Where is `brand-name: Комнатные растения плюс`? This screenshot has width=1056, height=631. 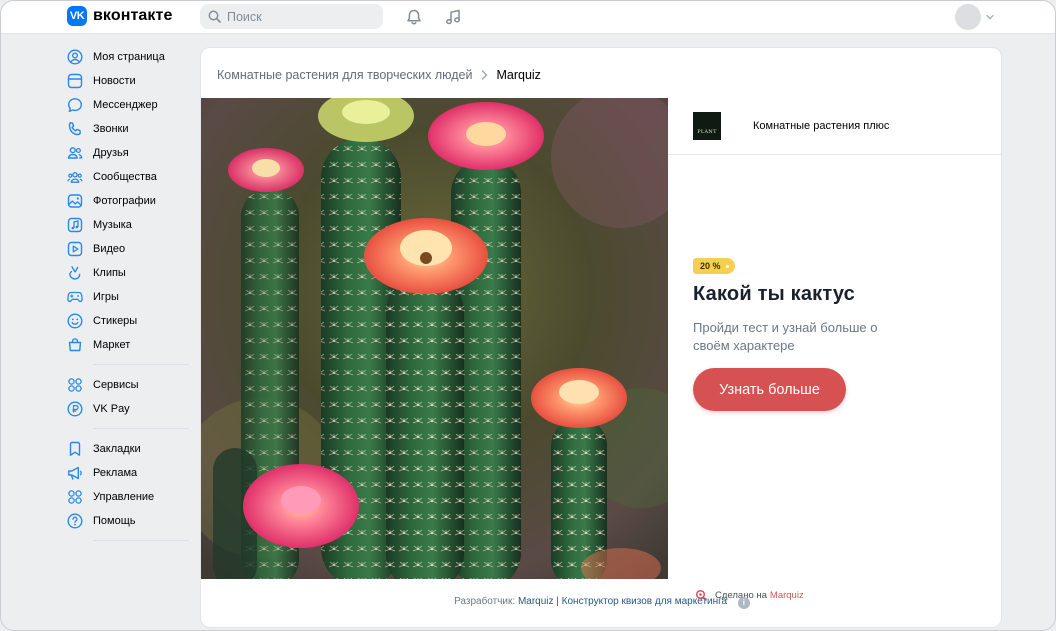 brand-name: Комнатные растения плюс is located at coordinates (821, 126).